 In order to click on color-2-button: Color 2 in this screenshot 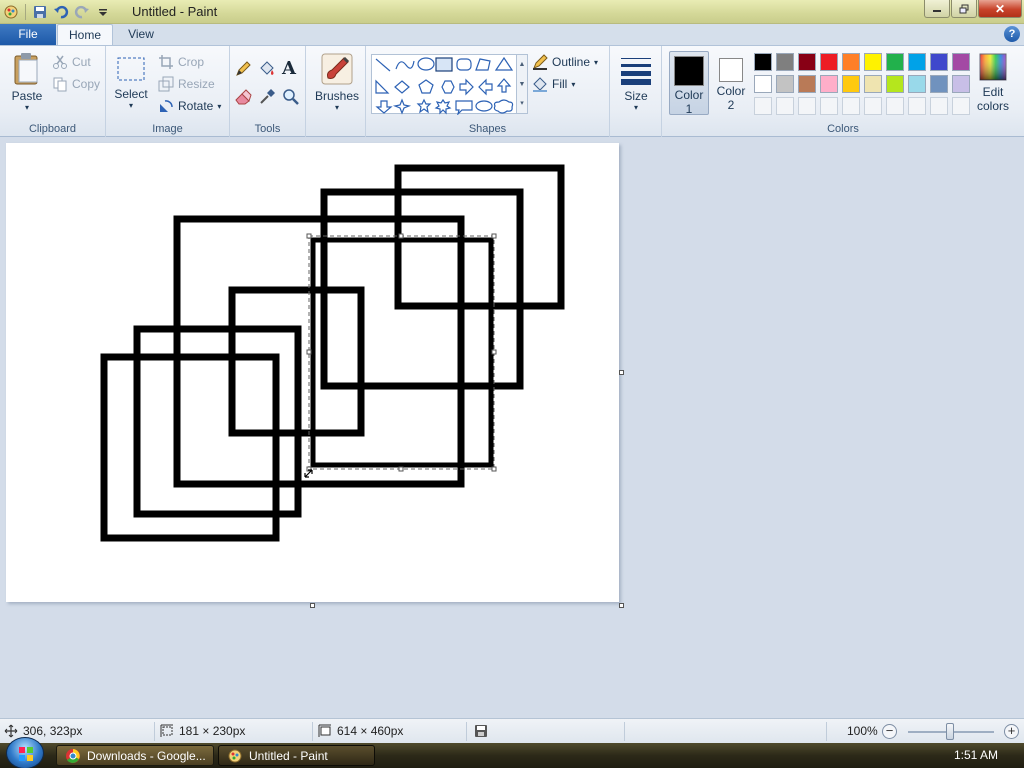, I will do `click(731, 83)`.